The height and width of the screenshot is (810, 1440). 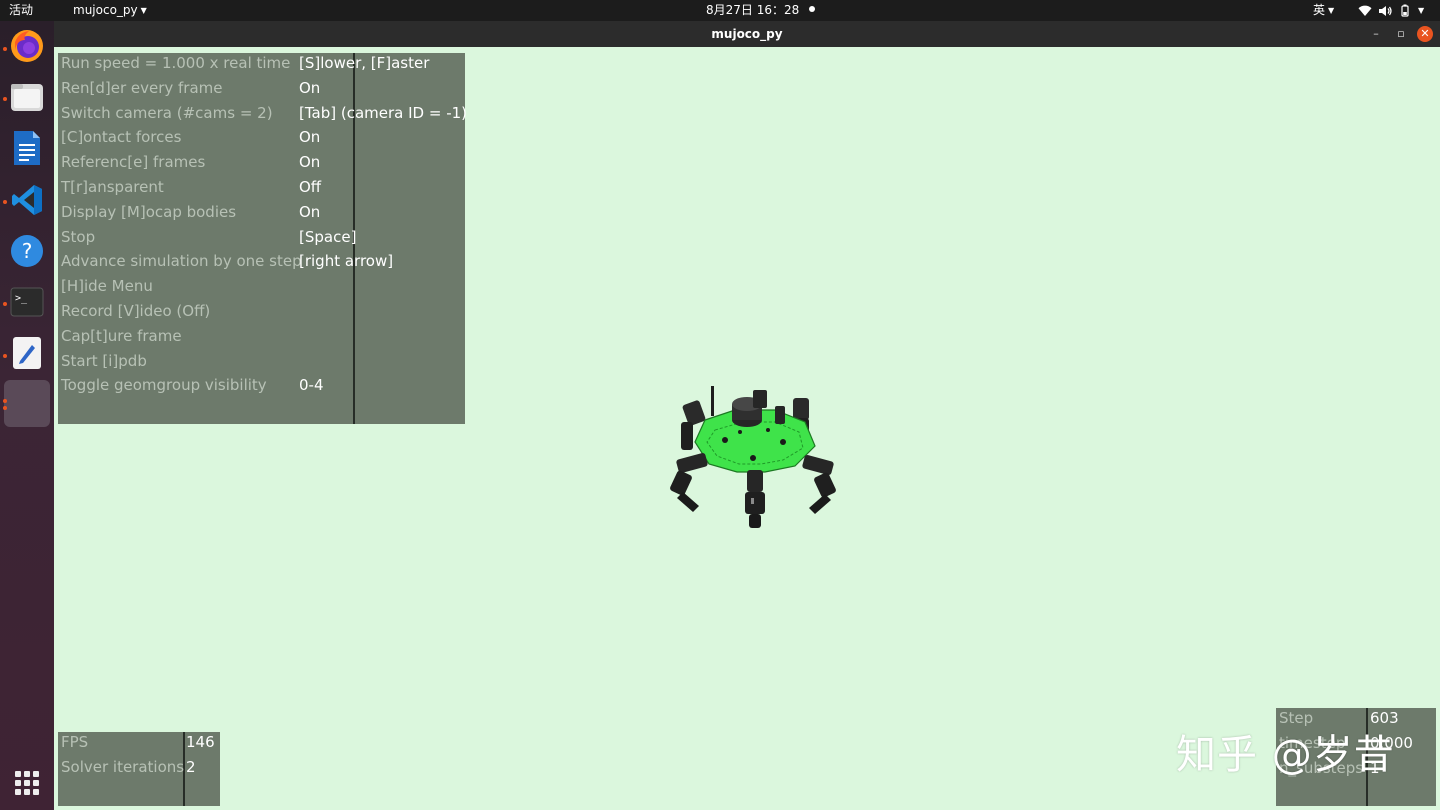 I want to click on app-menu-button: mujoco_py ▼, so click(x=110, y=10).